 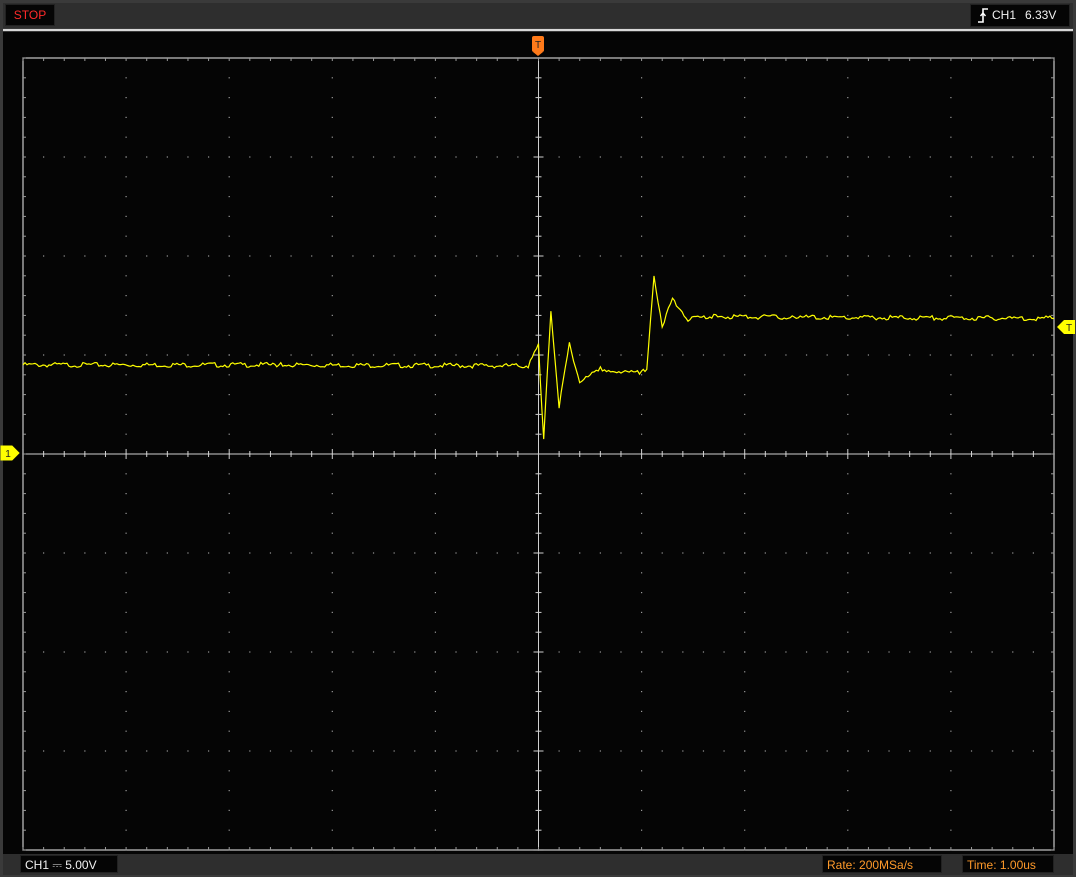 I want to click on trigger-level-marker: T, so click(x=1066, y=327).